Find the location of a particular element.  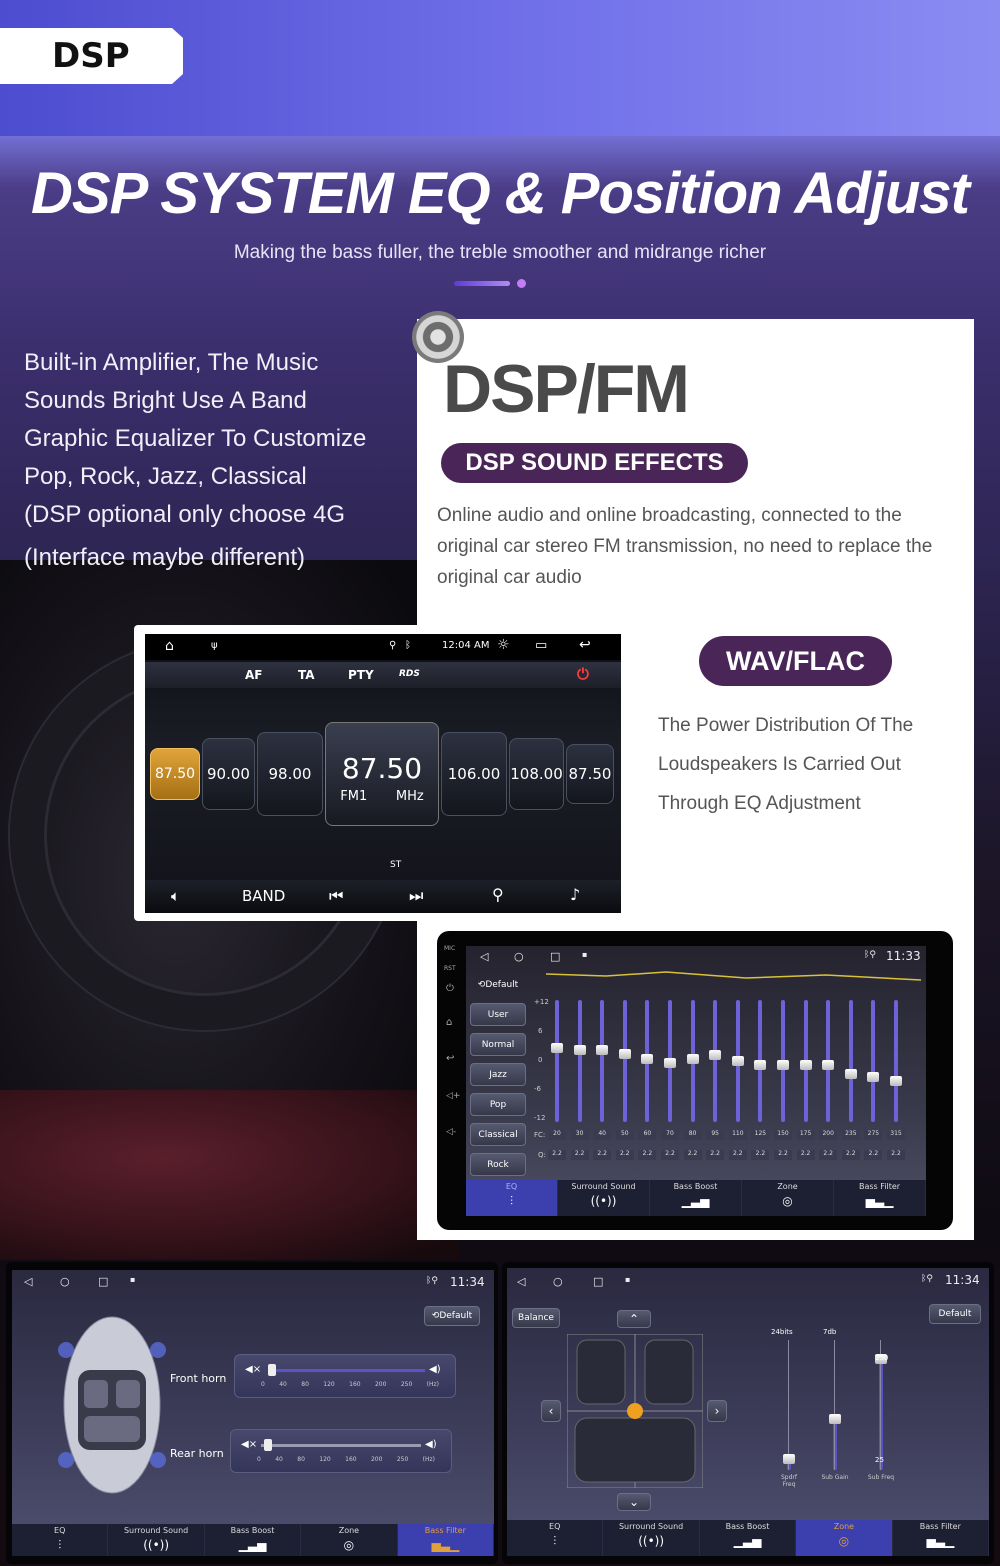

preset-user: User is located at coordinates (498, 1014).